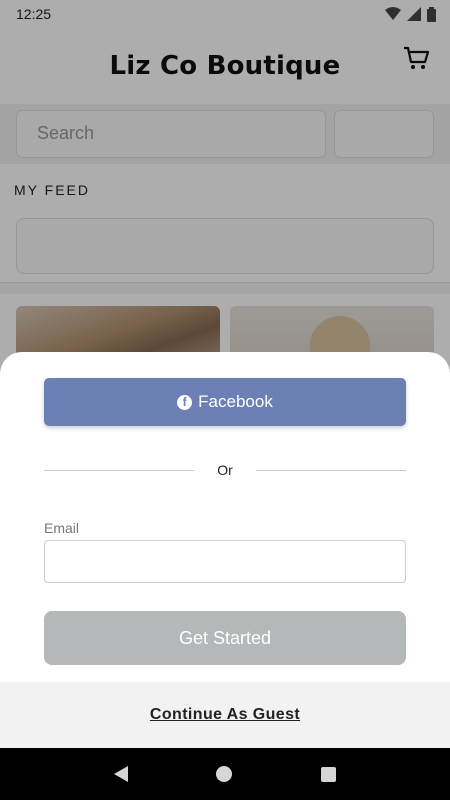  What do you see at coordinates (121, 774) in the screenshot?
I see `back-icon` at bounding box center [121, 774].